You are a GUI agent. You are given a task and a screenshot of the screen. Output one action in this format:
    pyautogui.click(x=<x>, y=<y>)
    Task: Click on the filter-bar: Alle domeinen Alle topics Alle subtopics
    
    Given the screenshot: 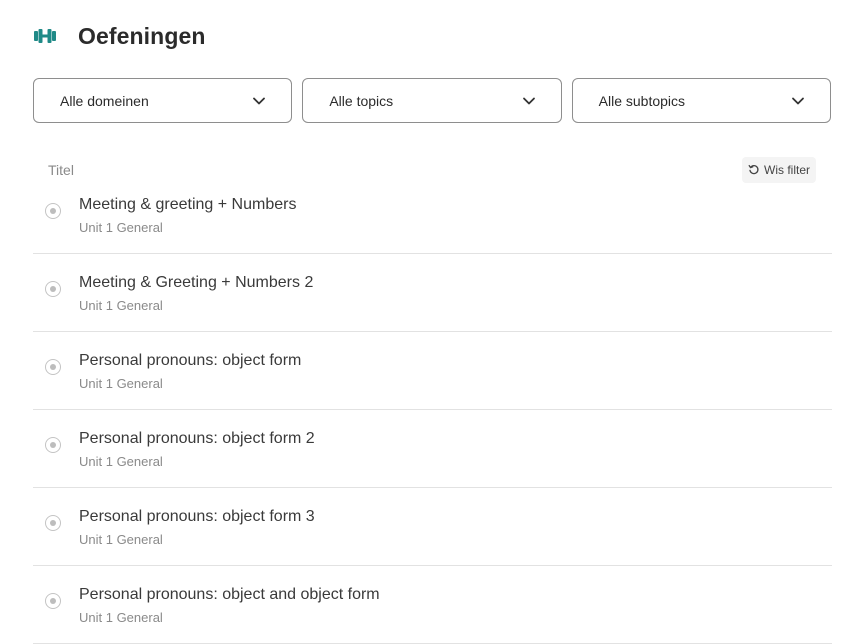 What is the action you would take?
    pyautogui.click(x=432, y=100)
    